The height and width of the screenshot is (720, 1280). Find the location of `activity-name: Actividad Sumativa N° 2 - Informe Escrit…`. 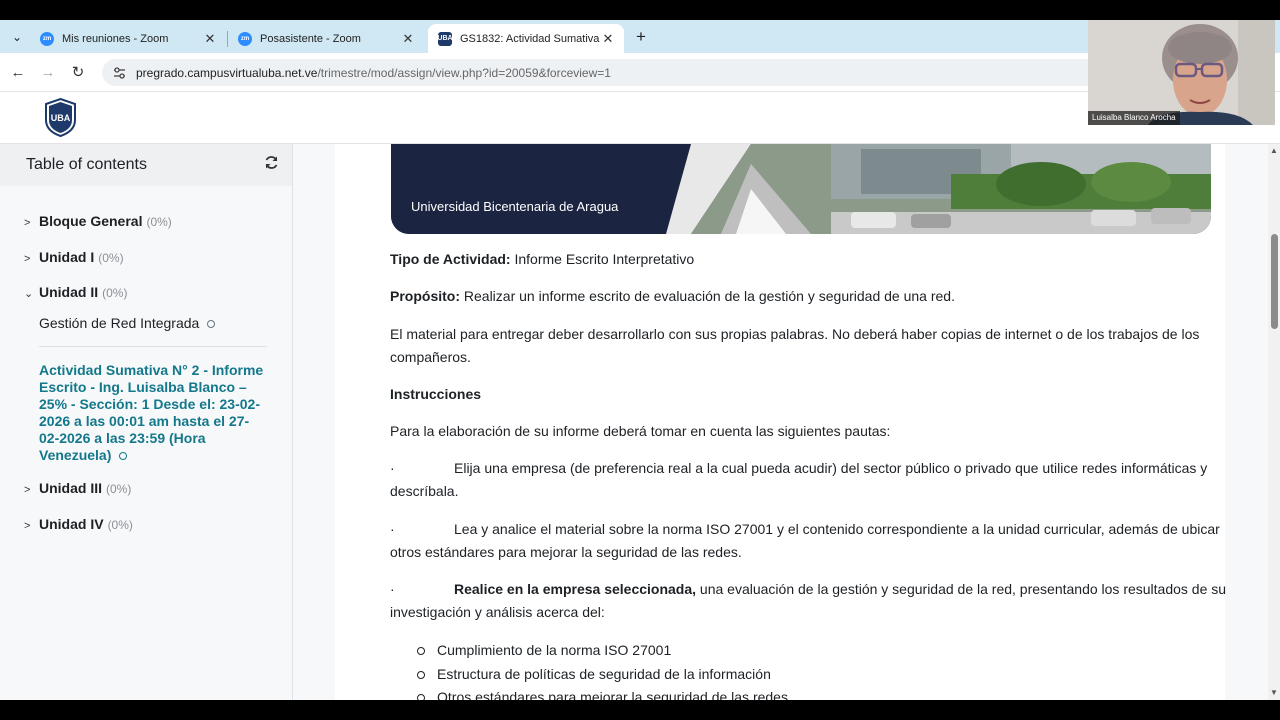

activity-name: Actividad Sumativa N° 2 - Informe Escrit… is located at coordinates (151, 412).